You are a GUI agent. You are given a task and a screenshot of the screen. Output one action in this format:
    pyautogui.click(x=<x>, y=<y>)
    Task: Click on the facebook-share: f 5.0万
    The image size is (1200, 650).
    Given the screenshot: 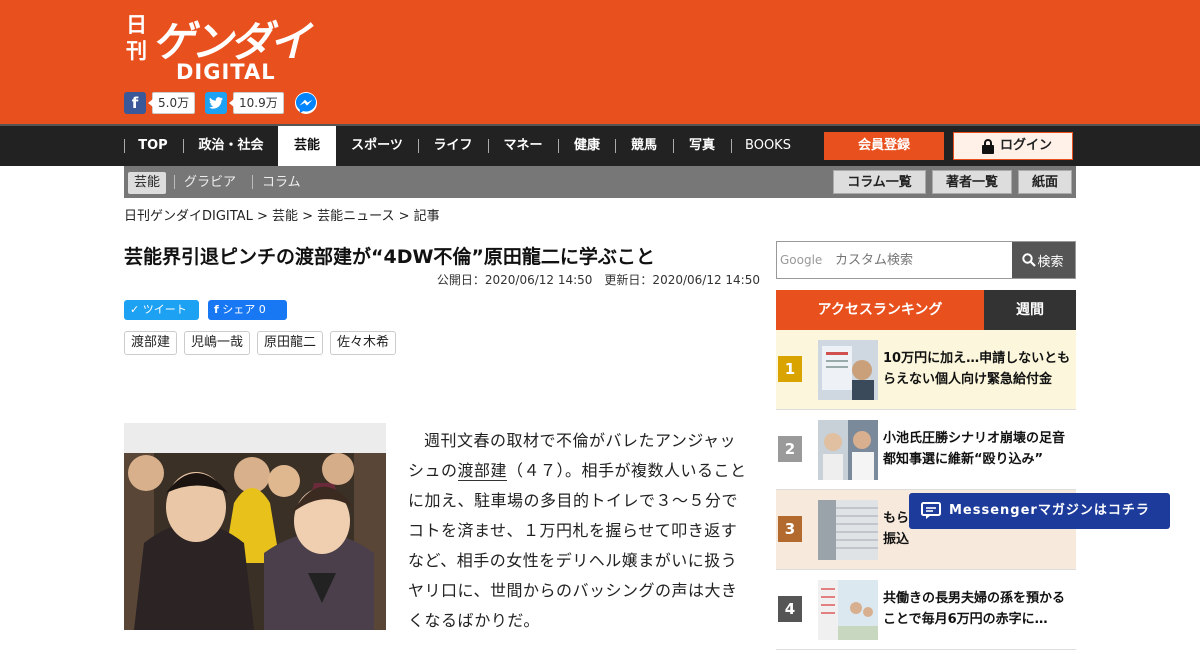 What is the action you would take?
    pyautogui.click(x=160, y=103)
    